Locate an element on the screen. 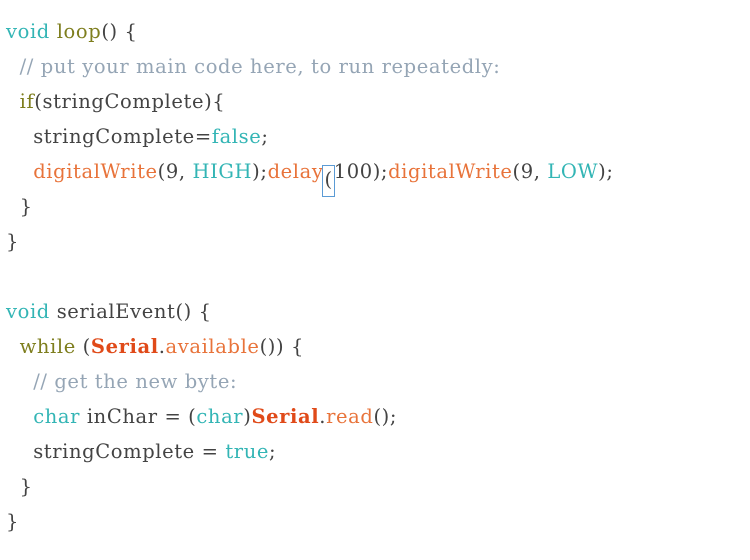  code-token: inChar = ( is located at coordinates (138, 416).